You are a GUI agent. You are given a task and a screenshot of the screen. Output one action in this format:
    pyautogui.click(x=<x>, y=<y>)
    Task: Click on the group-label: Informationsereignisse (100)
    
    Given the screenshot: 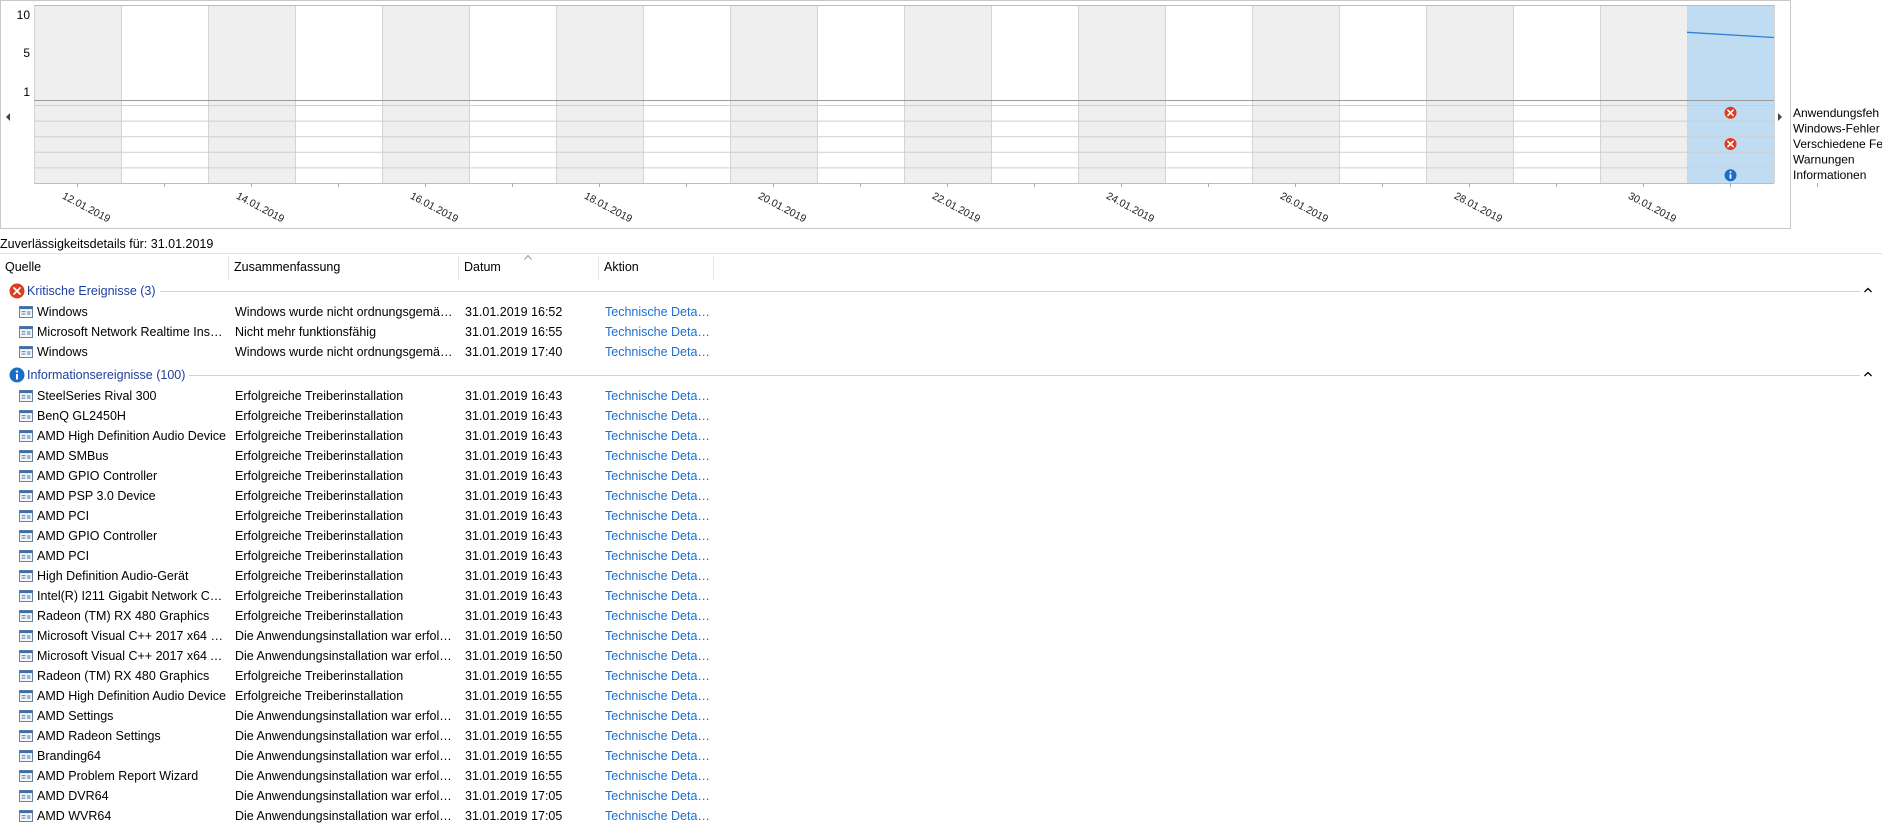 What is the action you would take?
    pyautogui.click(x=108, y=375)
    